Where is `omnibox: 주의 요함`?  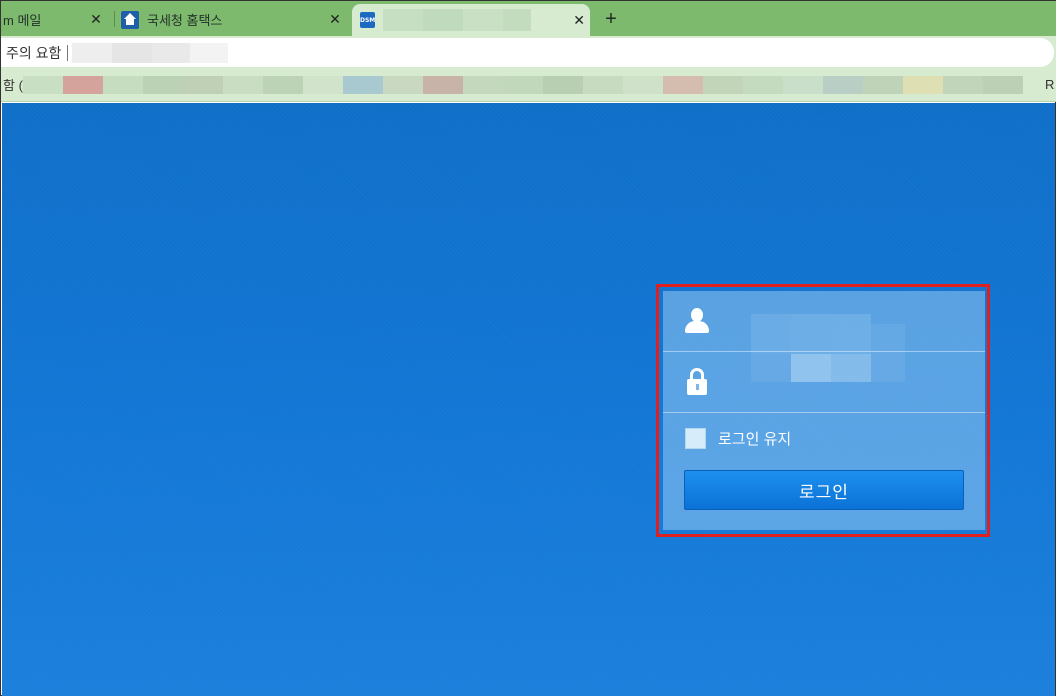 omnibox: 주의 요함 is located at coordinates (527, 52).